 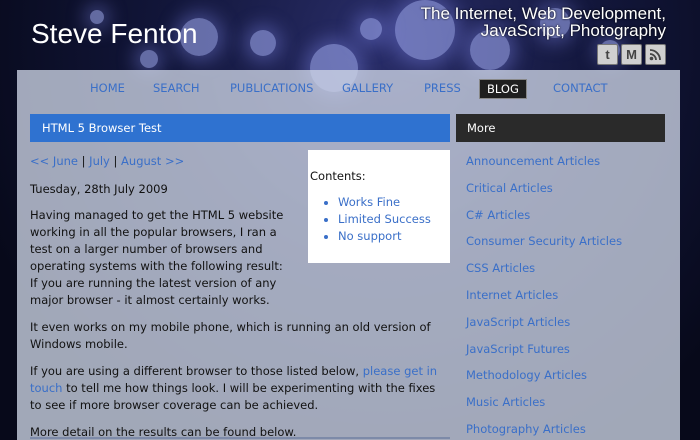 What do you see at coordinates (566, 355) in the screenshot?
I see `sidebar-item-javascript-futures: JavaScript Futures` at bounding box center [566, 355].